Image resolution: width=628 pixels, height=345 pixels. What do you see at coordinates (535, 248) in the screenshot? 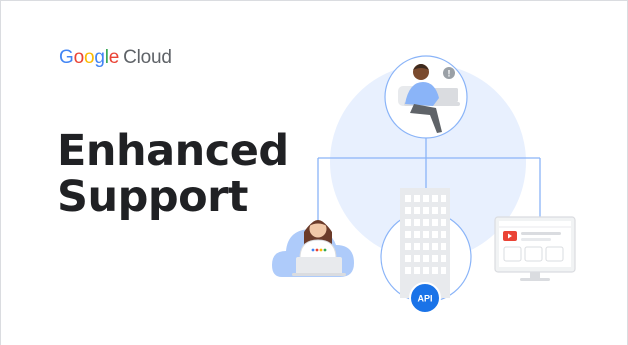
I see `monitor-node` at bounding box center [535, 248].